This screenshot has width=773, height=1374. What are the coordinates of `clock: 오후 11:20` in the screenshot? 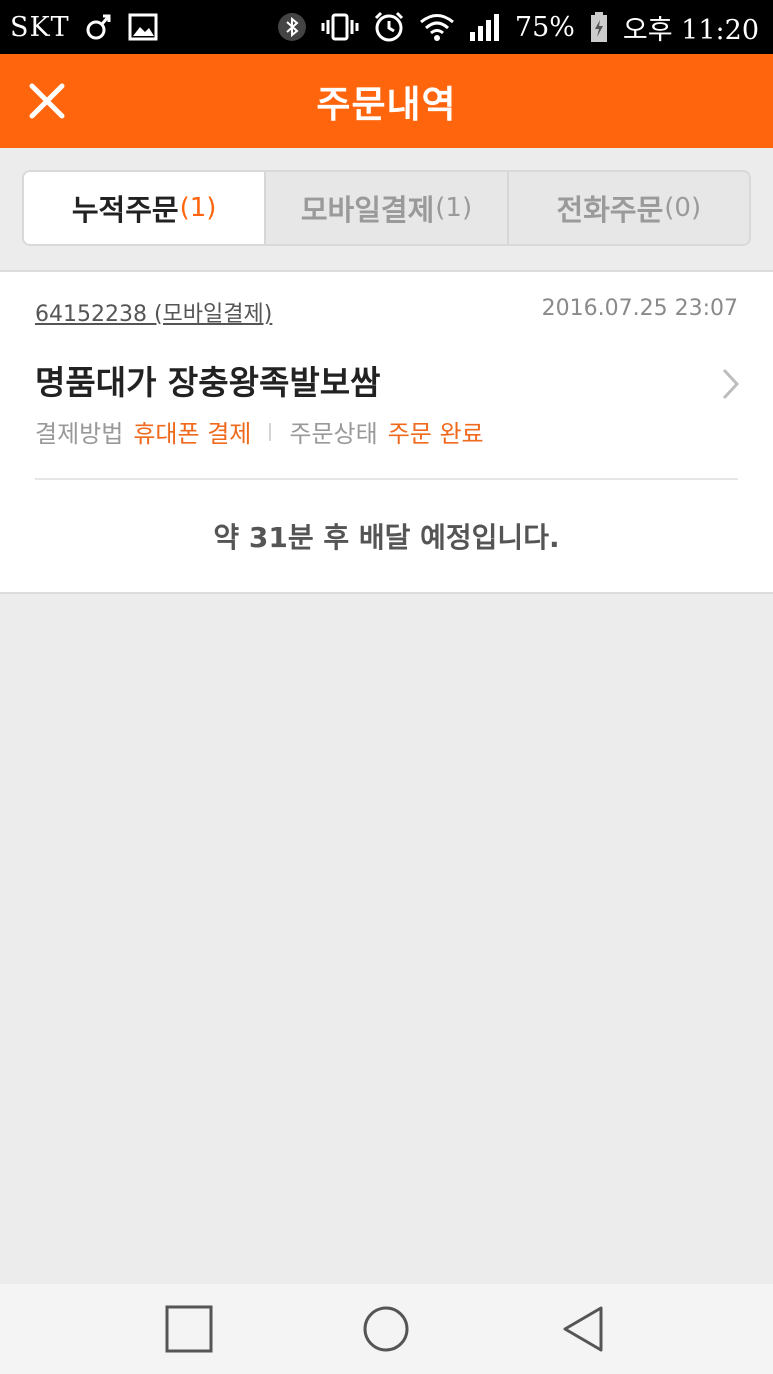 It's located at (690, 30).